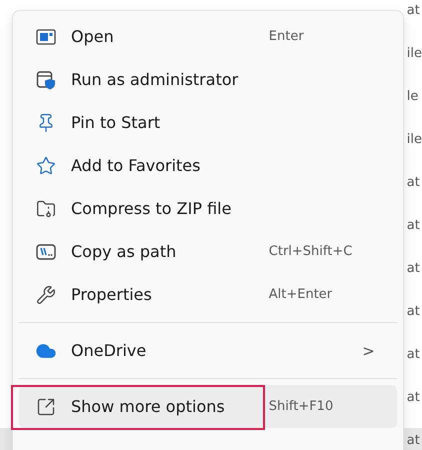  Describe the element at coordinates (46, 406) in the screenshot. I see `expand-icon` at that location.